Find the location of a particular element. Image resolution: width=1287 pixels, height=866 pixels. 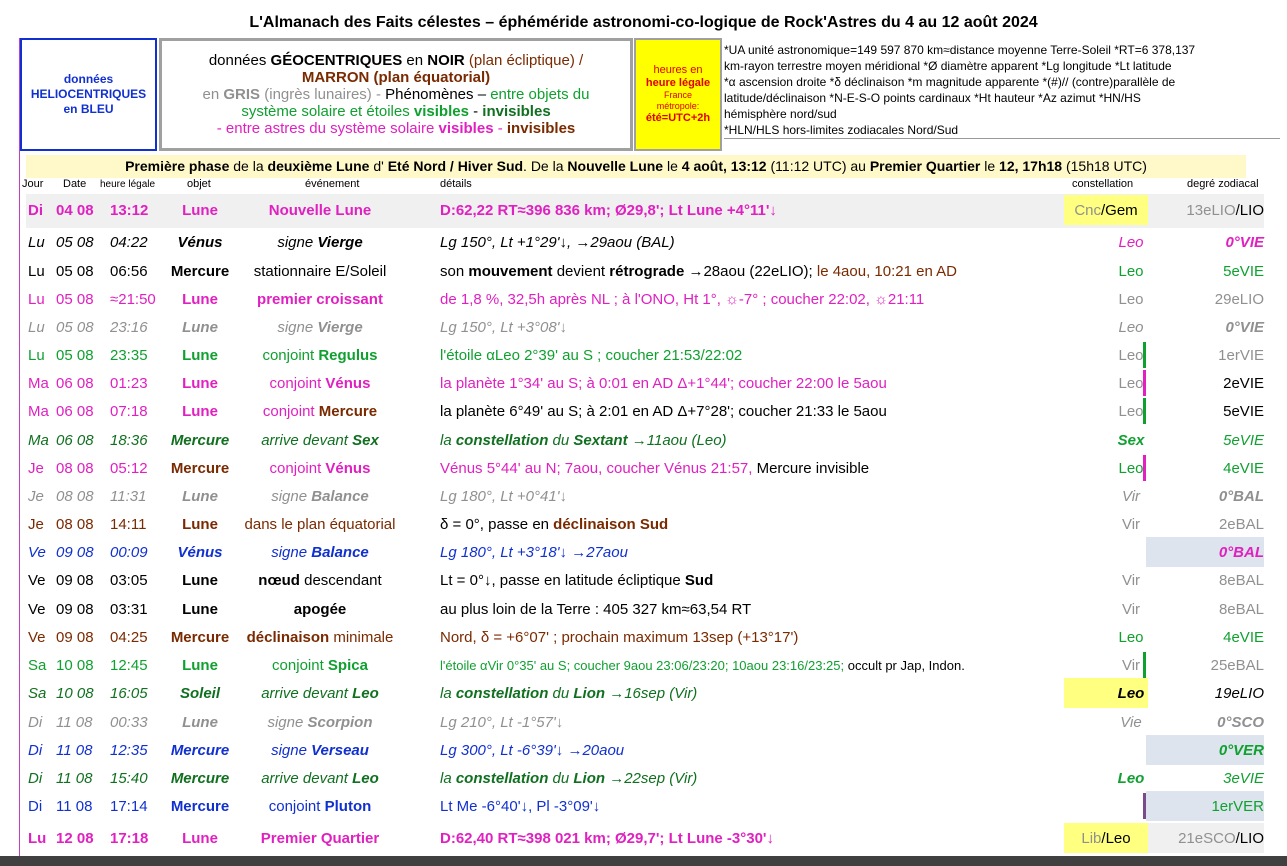

con-part: Lib is located at coordinates (1091, 838).